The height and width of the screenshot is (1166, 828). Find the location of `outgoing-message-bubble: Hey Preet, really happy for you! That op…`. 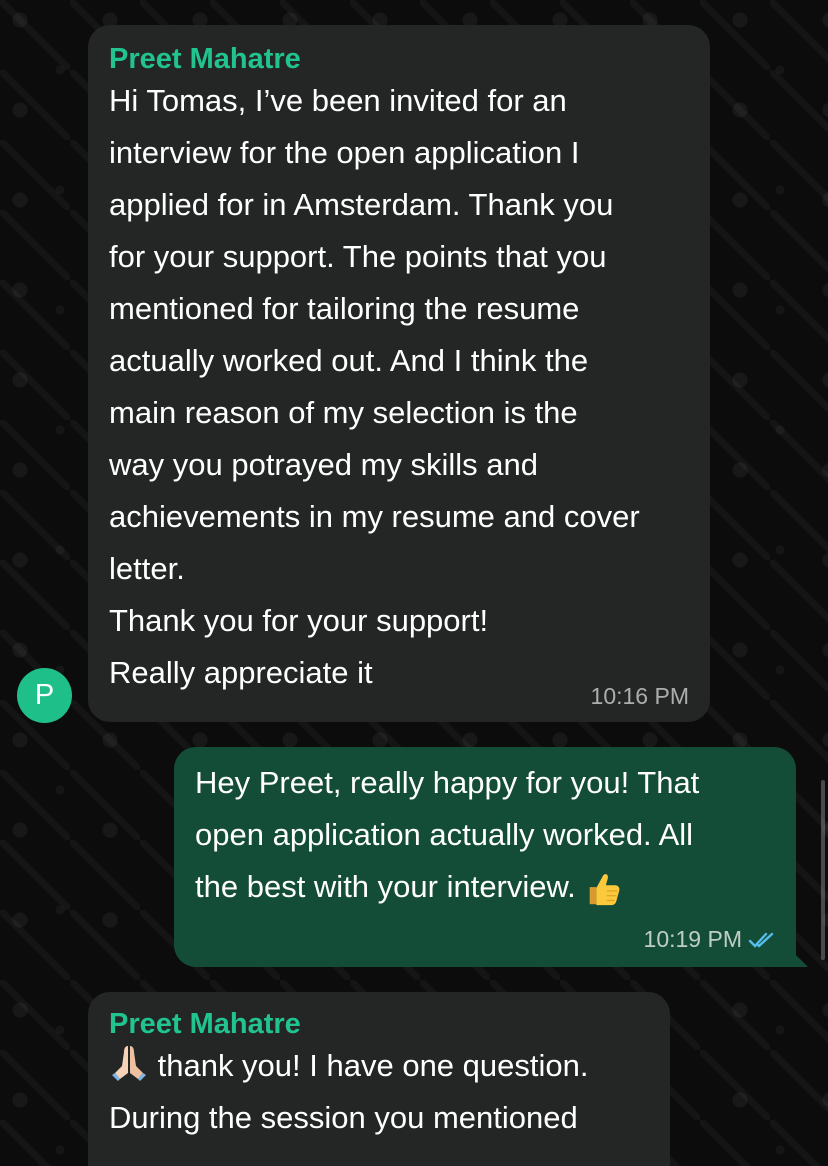

outgoing-message-bubble: Hey Preet, really happy for you! That op… is located at coordinates (485, 857).